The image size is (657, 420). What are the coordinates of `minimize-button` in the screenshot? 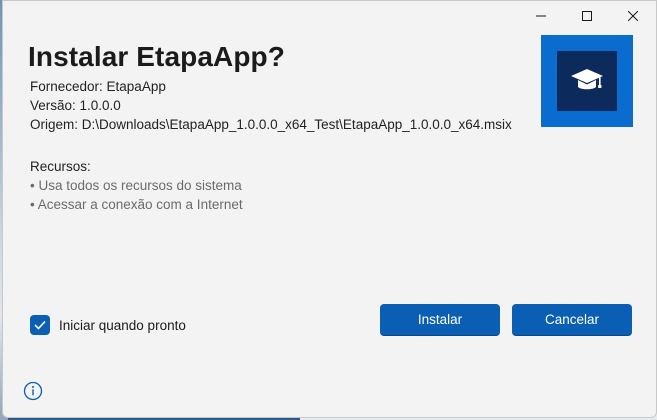 It's located at (541, 16).